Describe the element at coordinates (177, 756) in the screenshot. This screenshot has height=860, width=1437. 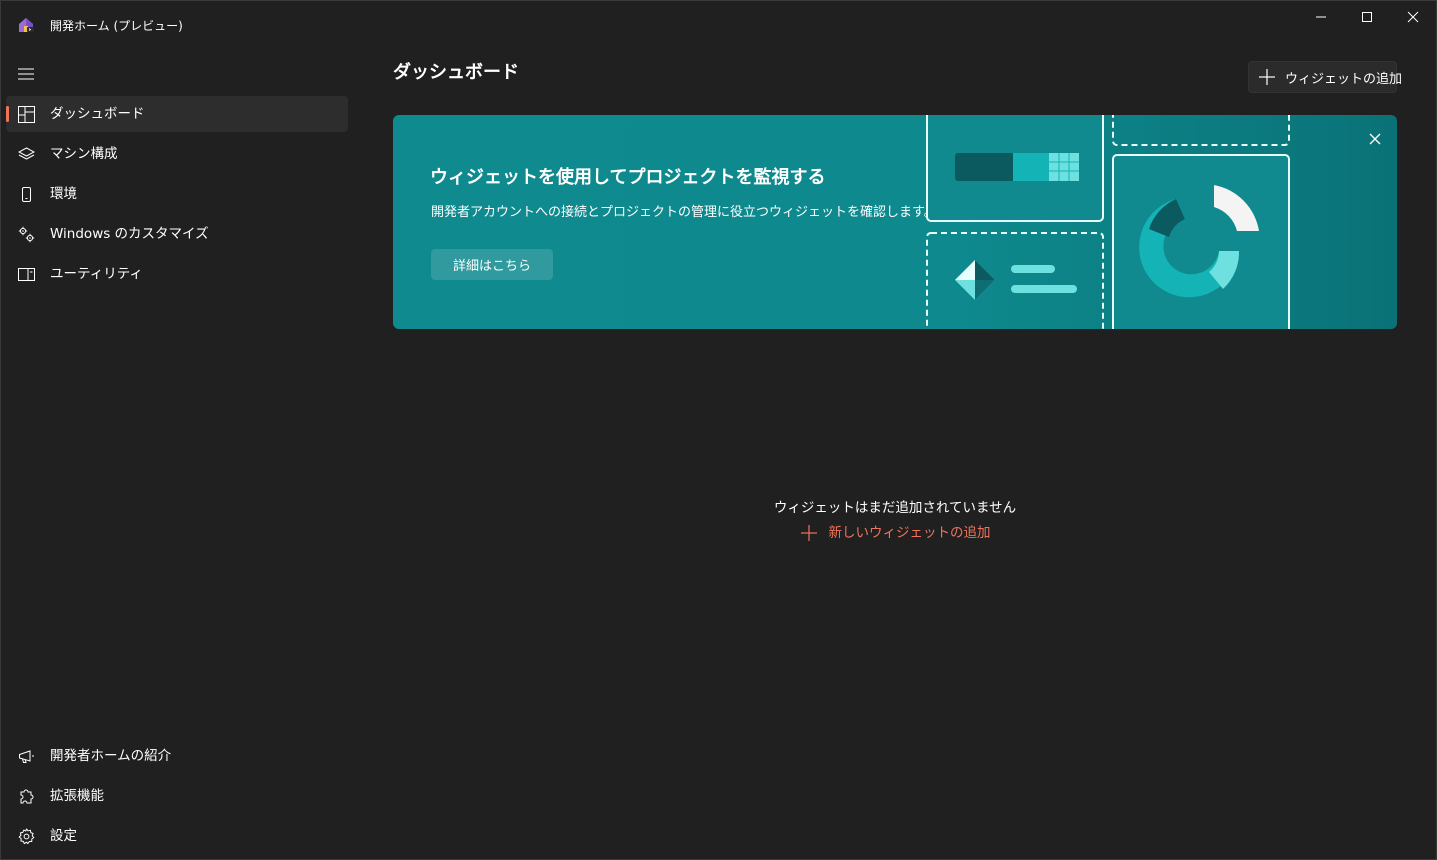
I see `sidebar-item-whats-new: 開発者ホームの紹介` at that location.